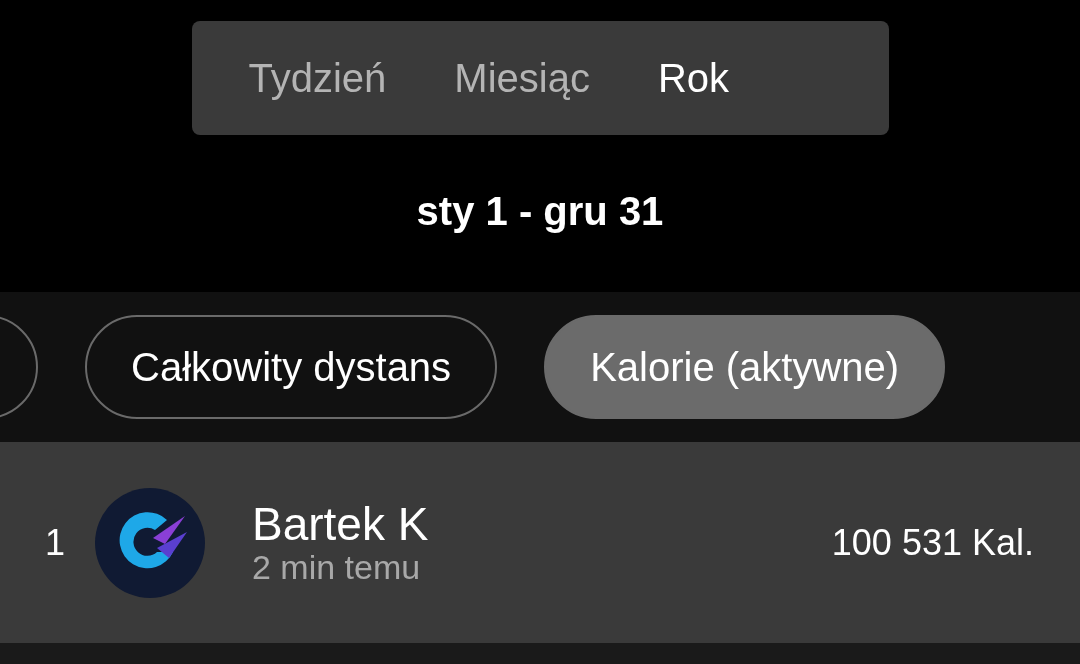 The width and height of the screenshot is (1080, 664). Describe the element at coordinates (745, 367) in the screenshot. I see `filter-chip: Kalorie (aktywne)` at that location.